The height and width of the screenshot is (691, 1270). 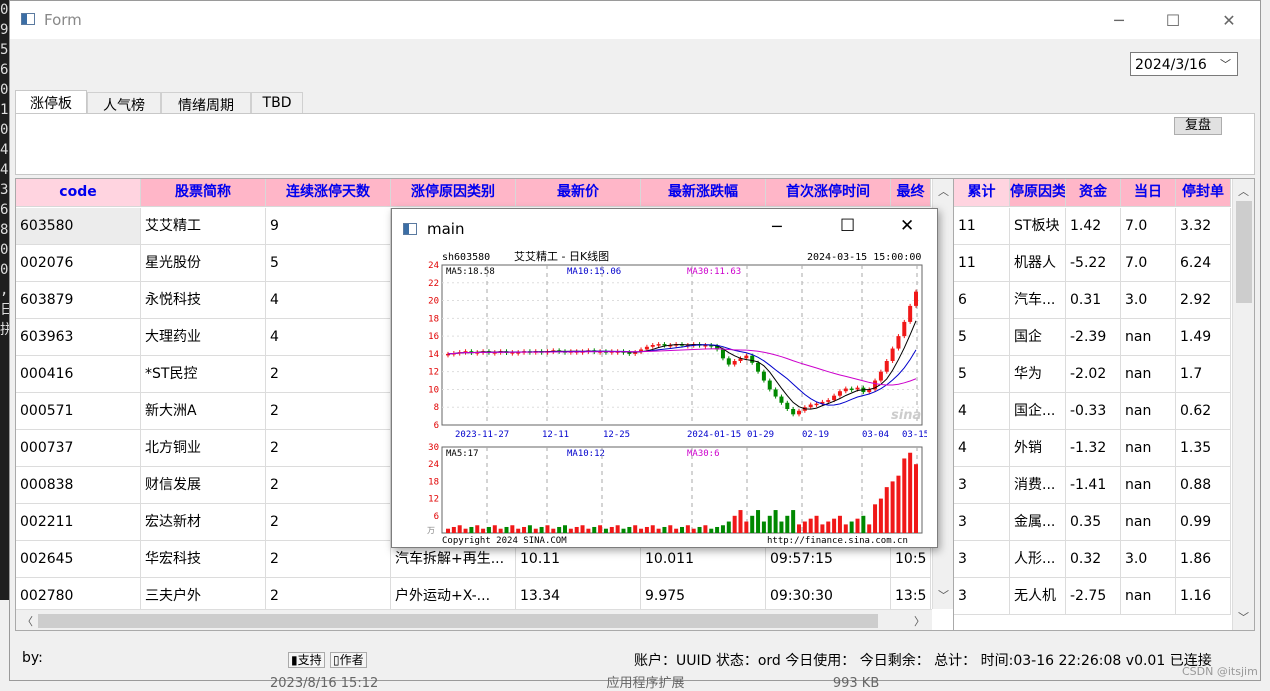 What do you see at coordinates (51, 102) in the screenshot?
I see `tab-limit-up: 涨停板` at bounding box center [51, 102].